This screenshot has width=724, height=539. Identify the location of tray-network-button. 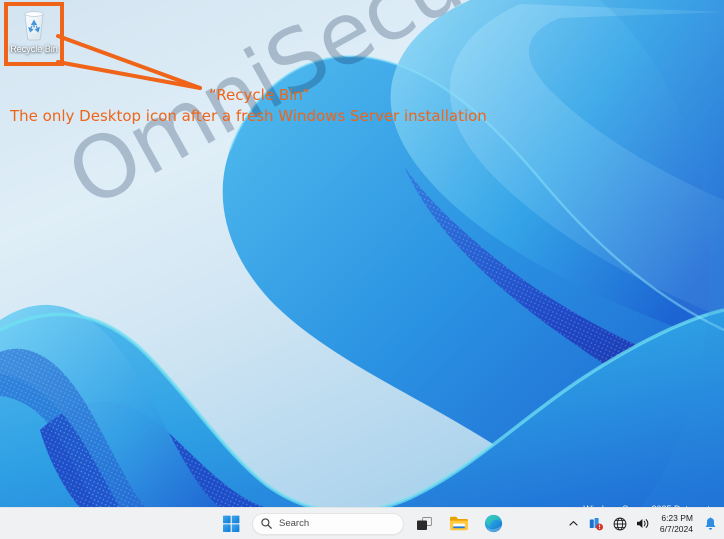
(620, 524).